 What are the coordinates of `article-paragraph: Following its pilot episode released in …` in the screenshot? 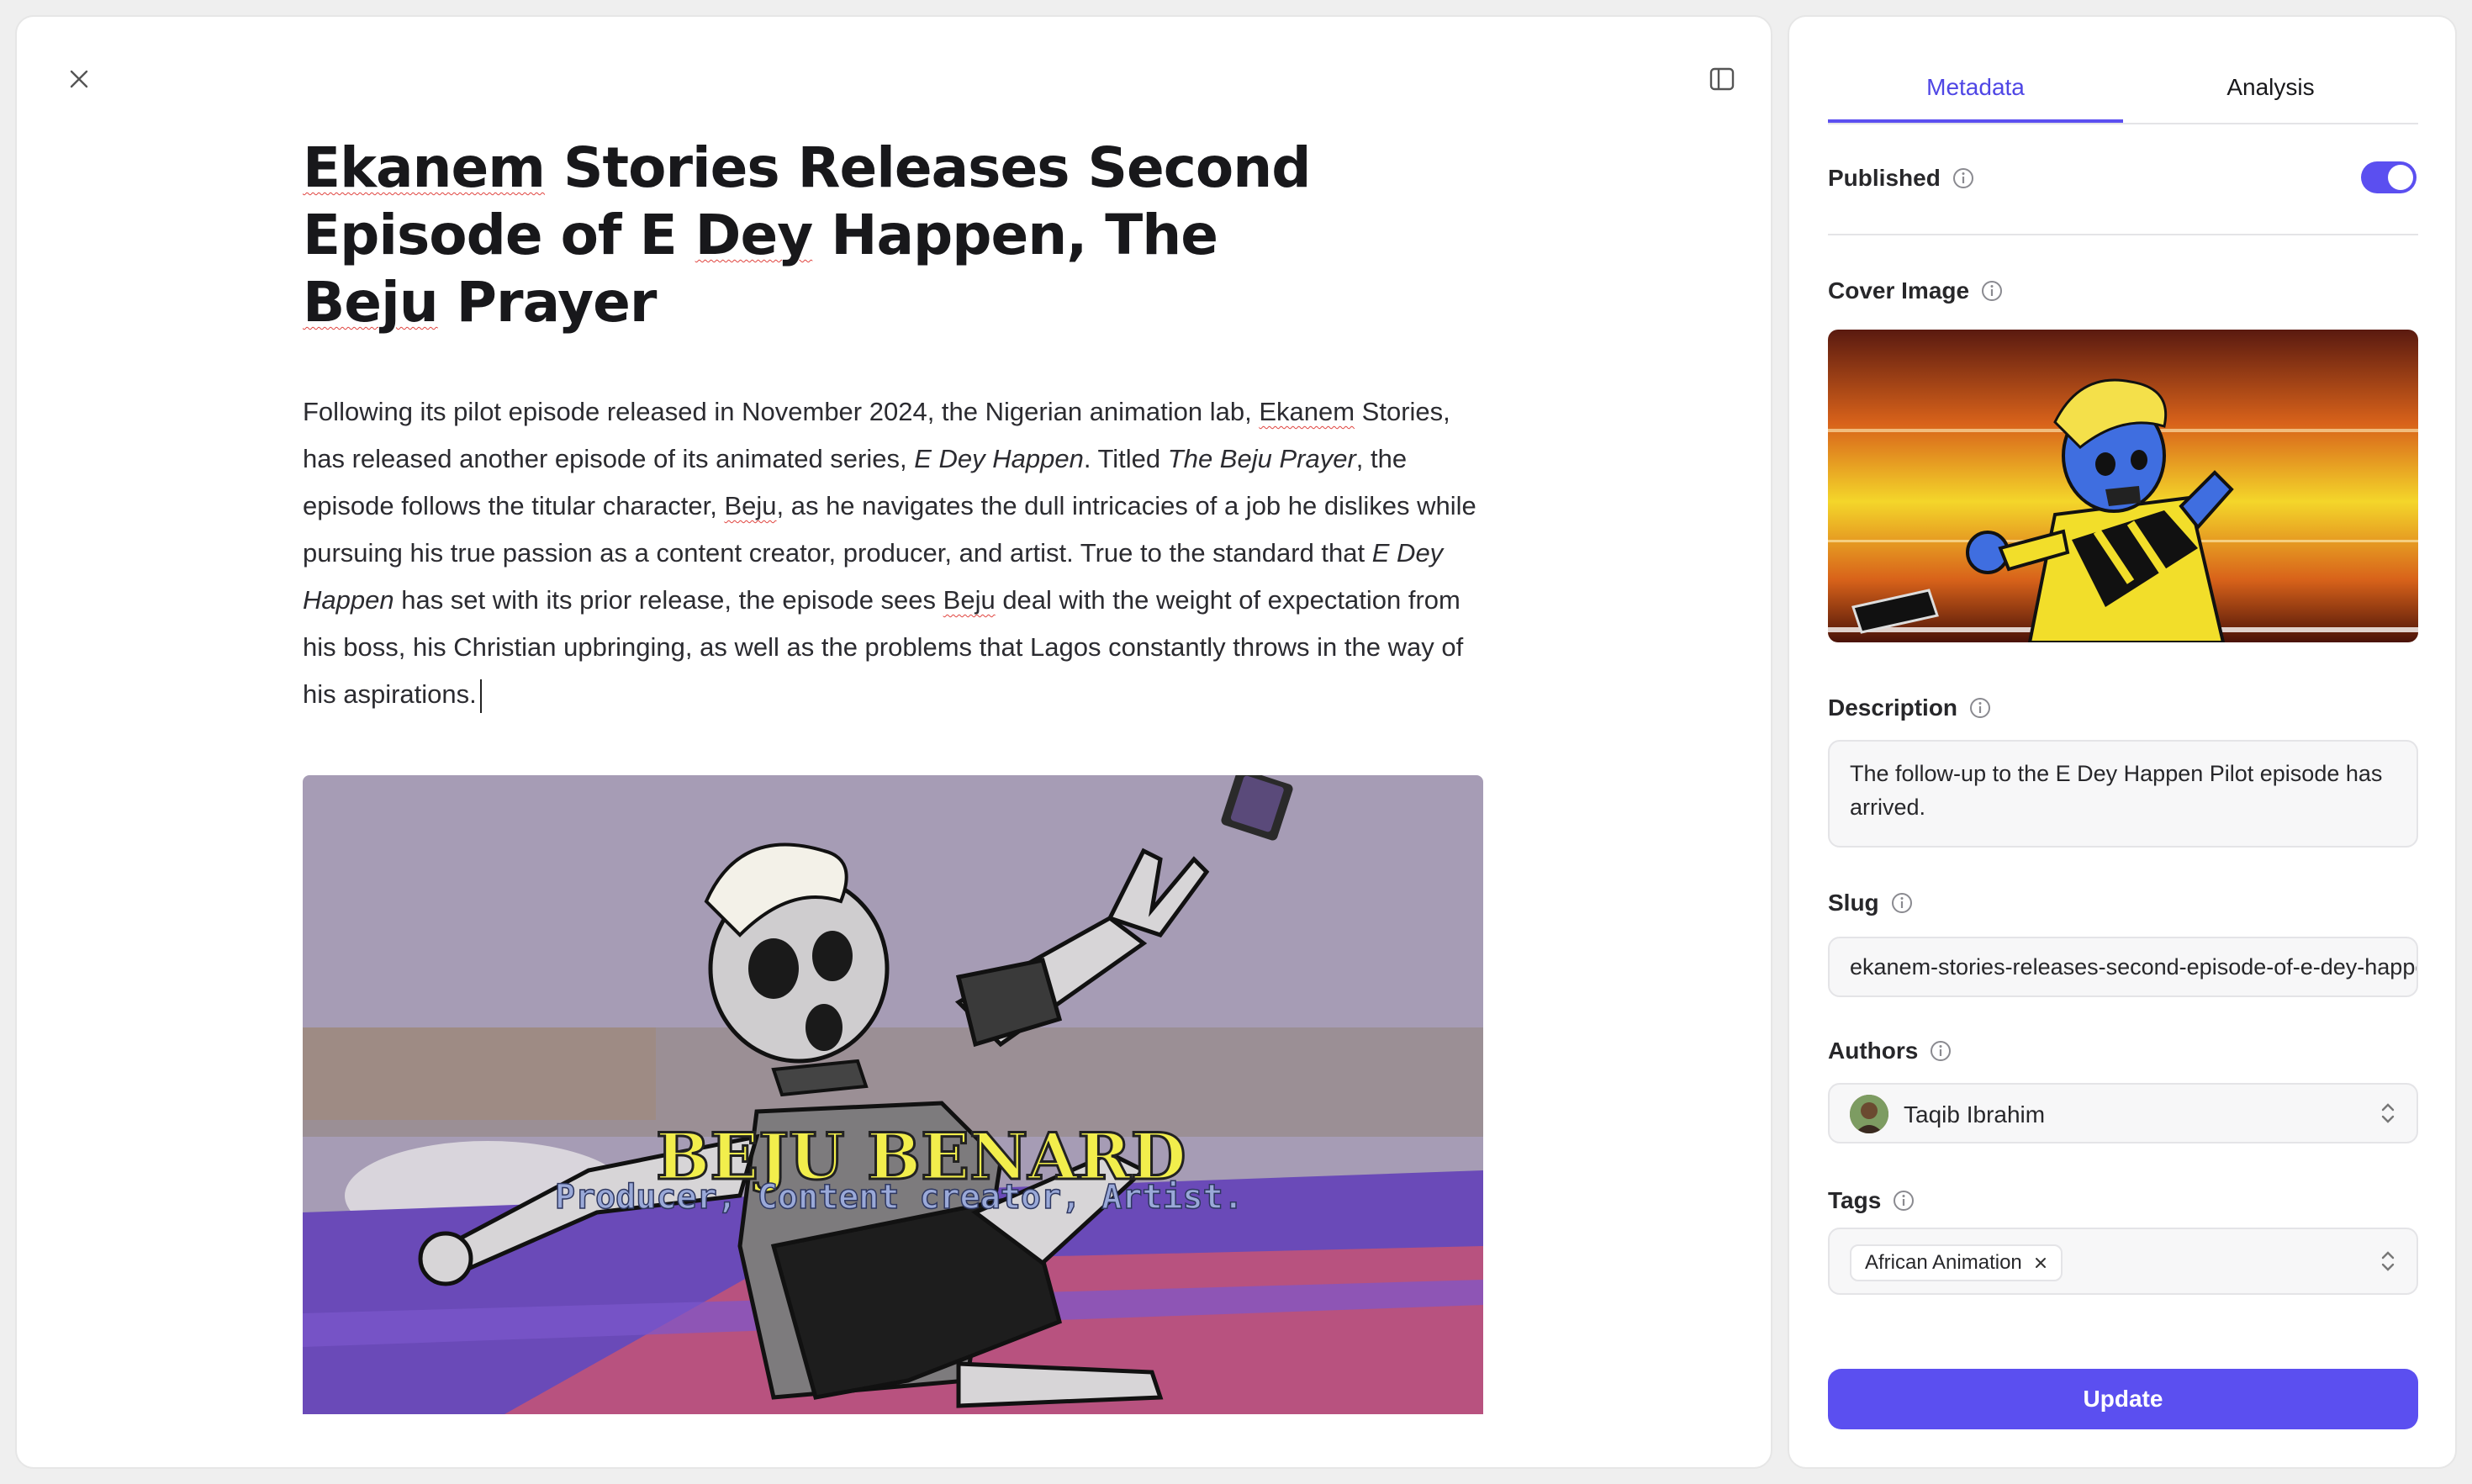 It's located at (891, 553).